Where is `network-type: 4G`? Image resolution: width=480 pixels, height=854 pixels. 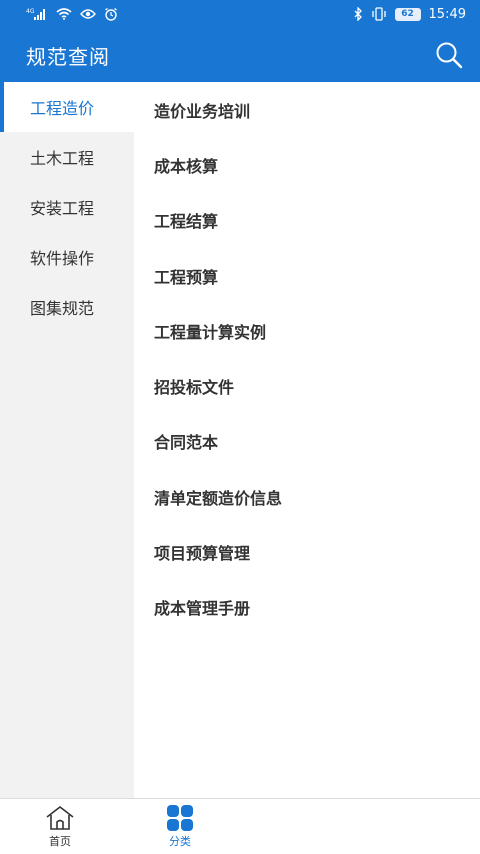
network-type: 4G is located at coordinates (30, 11).